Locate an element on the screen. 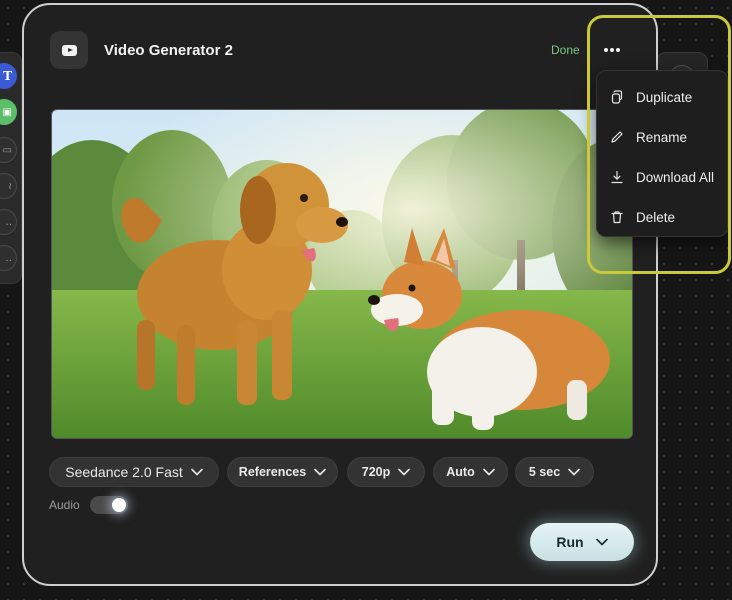  run-button-label: Run is located at coordinates (570, 542).